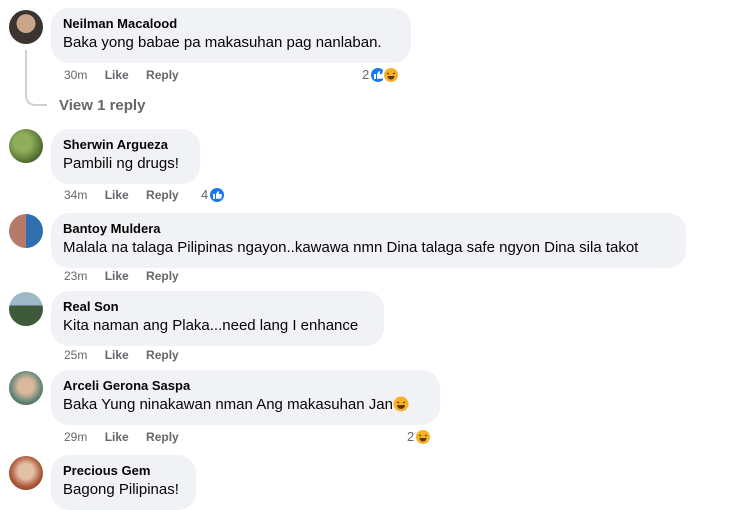 The image size is (750, 510). I want to click on comment-time: 25m, so click(75, 355).